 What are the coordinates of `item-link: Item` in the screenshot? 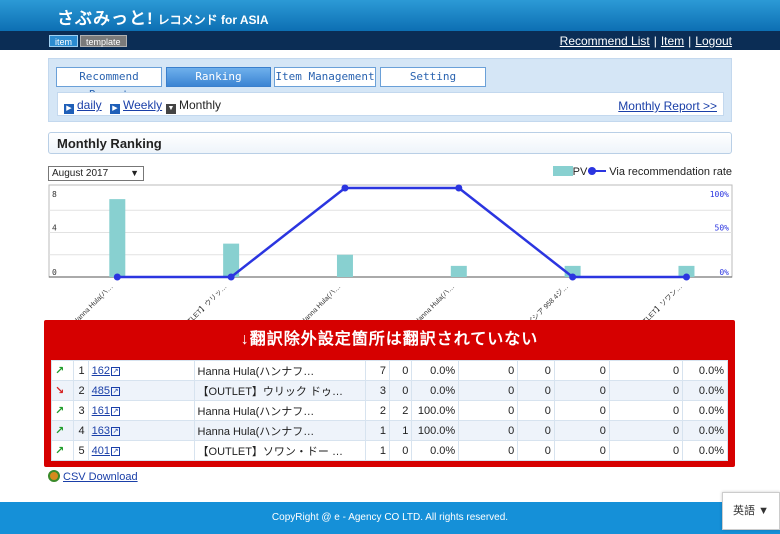 It's located at (672, 41).